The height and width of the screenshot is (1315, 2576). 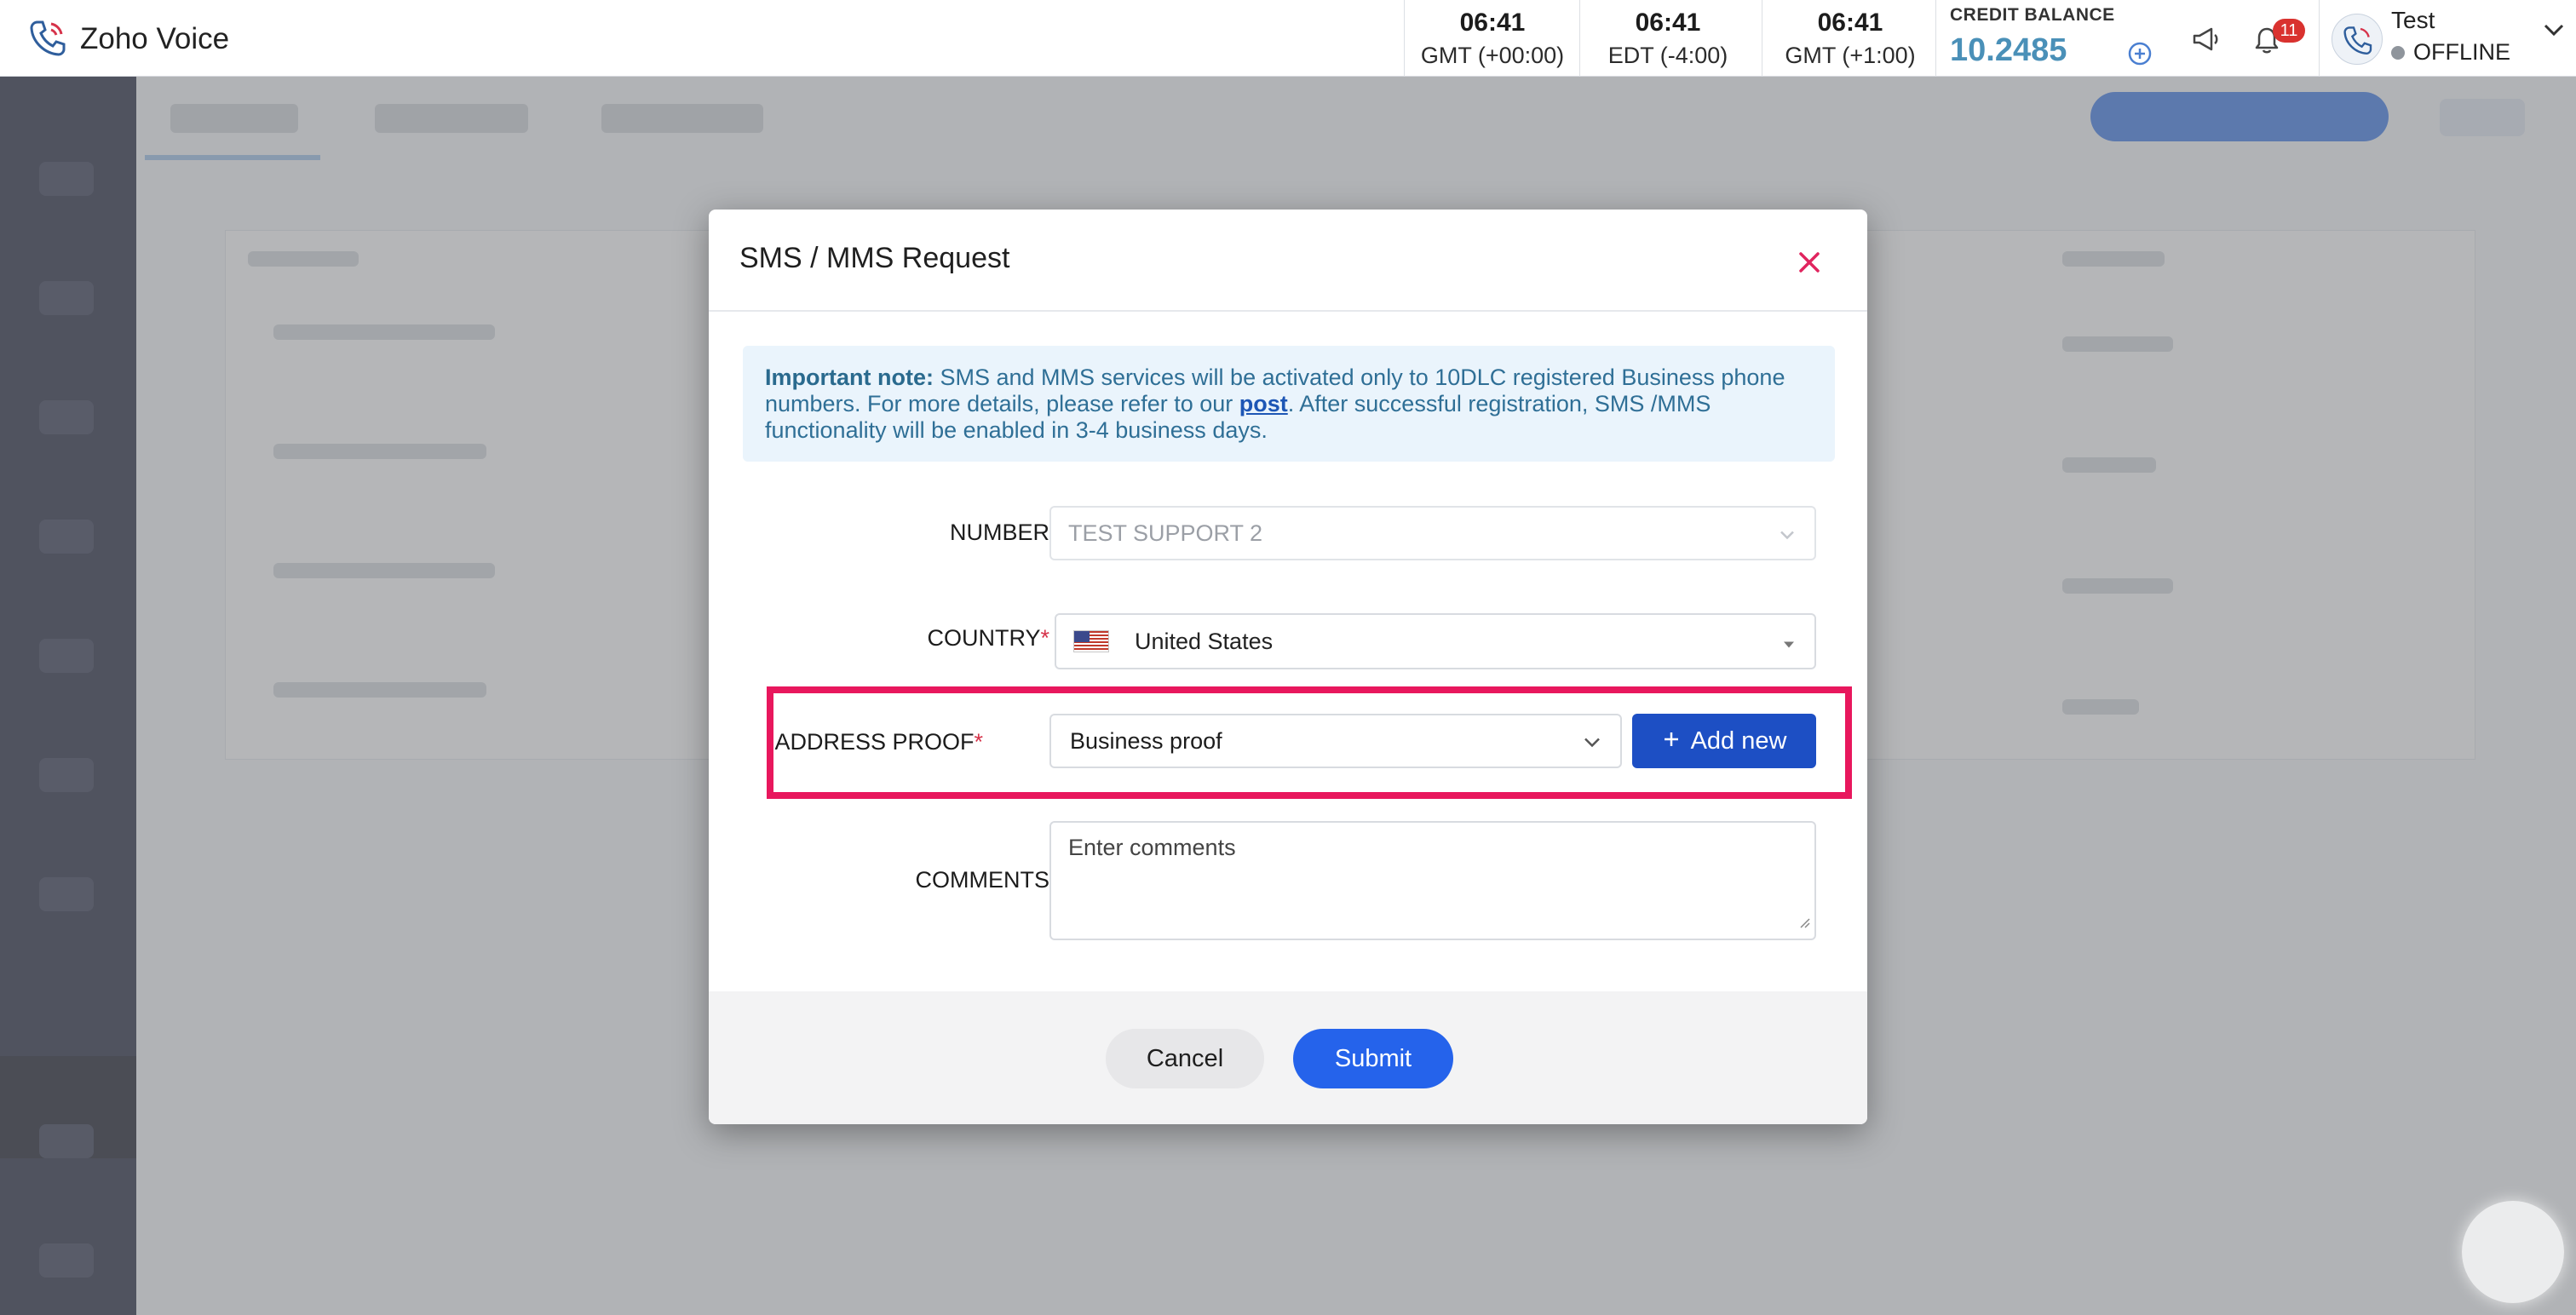 What do you see at coordinates (2398, 52) in the screenshot?
I see `status-dot-icon` at bounding box center [2398, 52].